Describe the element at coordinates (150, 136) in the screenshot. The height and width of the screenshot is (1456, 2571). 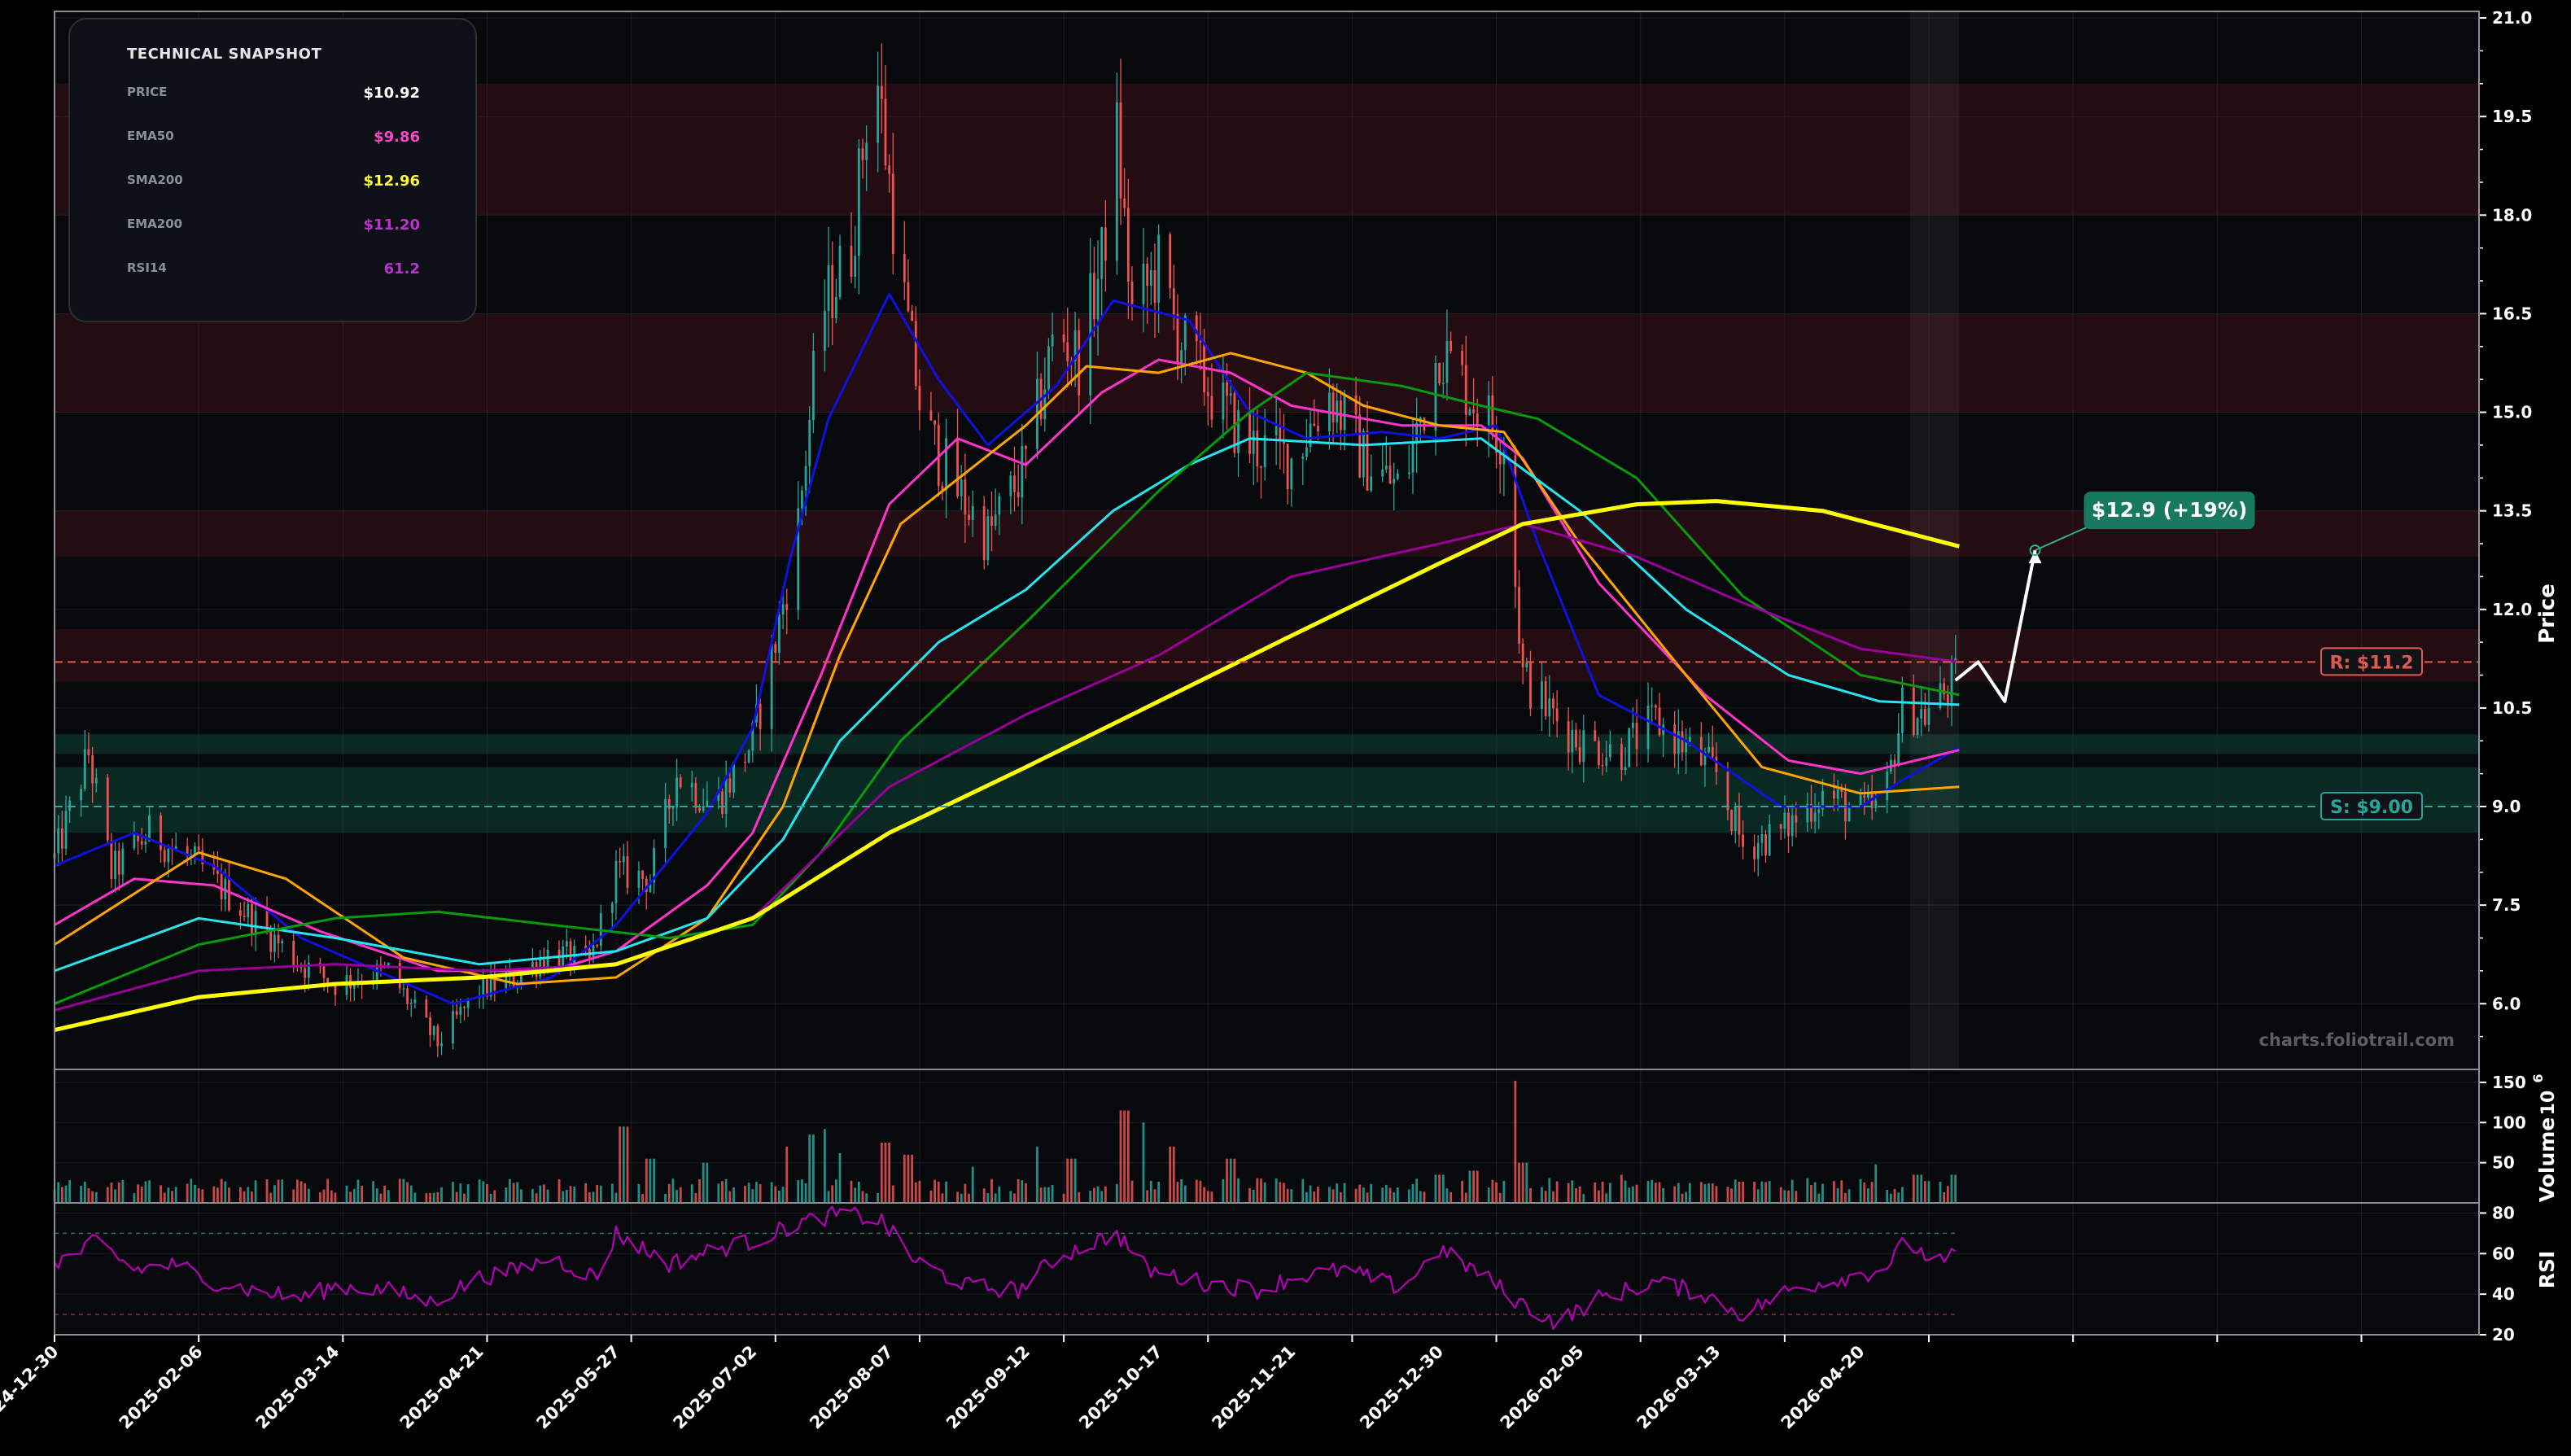
I see `snapshot-label: EMA50` at that location.